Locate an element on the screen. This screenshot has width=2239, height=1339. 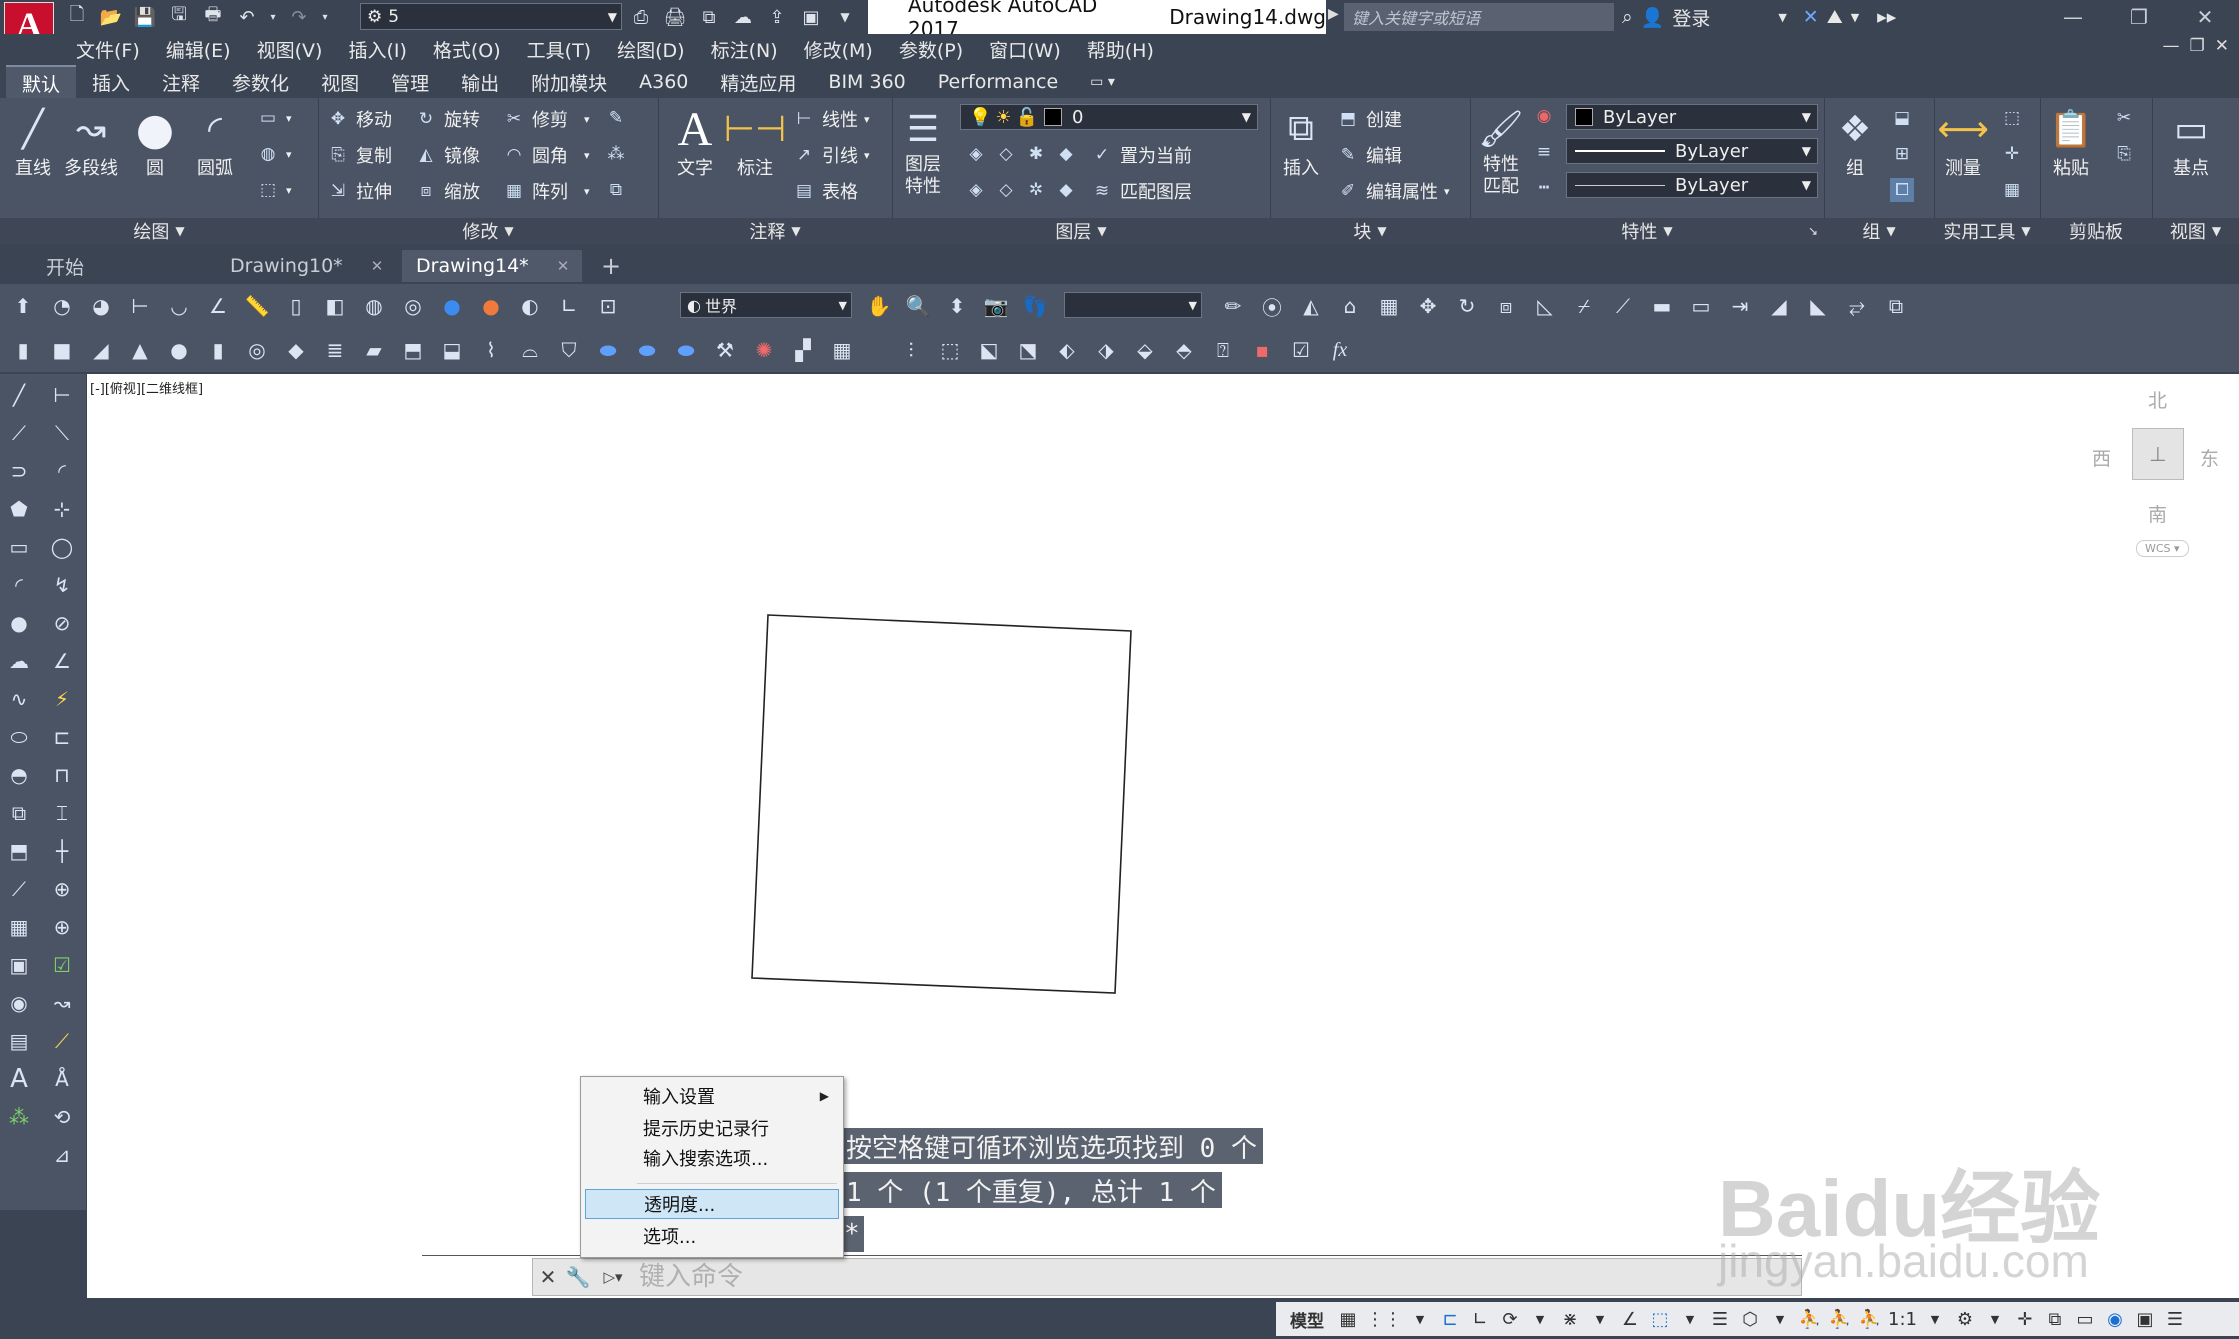
menu-tools: 工具(T) is located at coordinates (559, 49).